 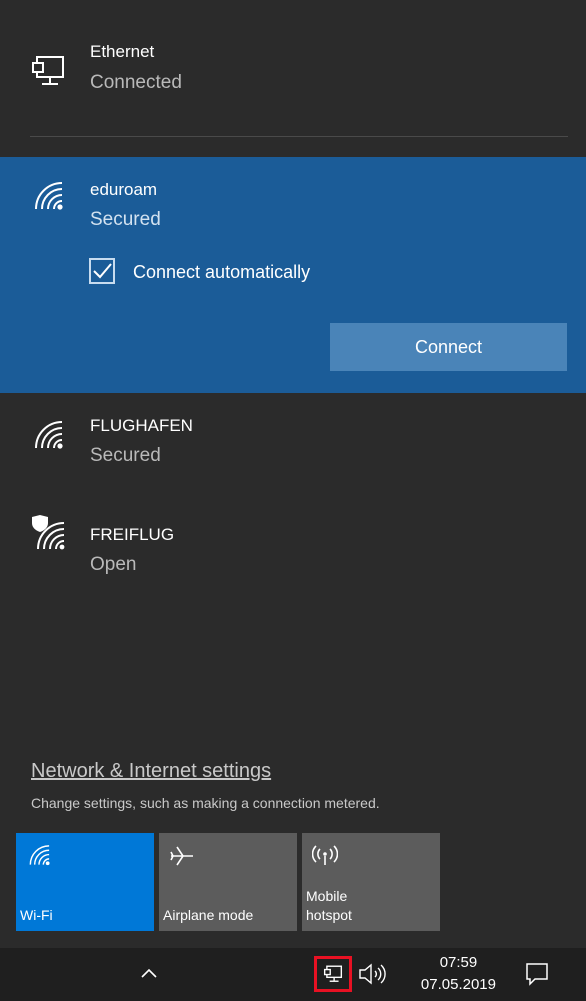 I want to click on tile-label: Mobile hotspot, so click(x=329, y=906).